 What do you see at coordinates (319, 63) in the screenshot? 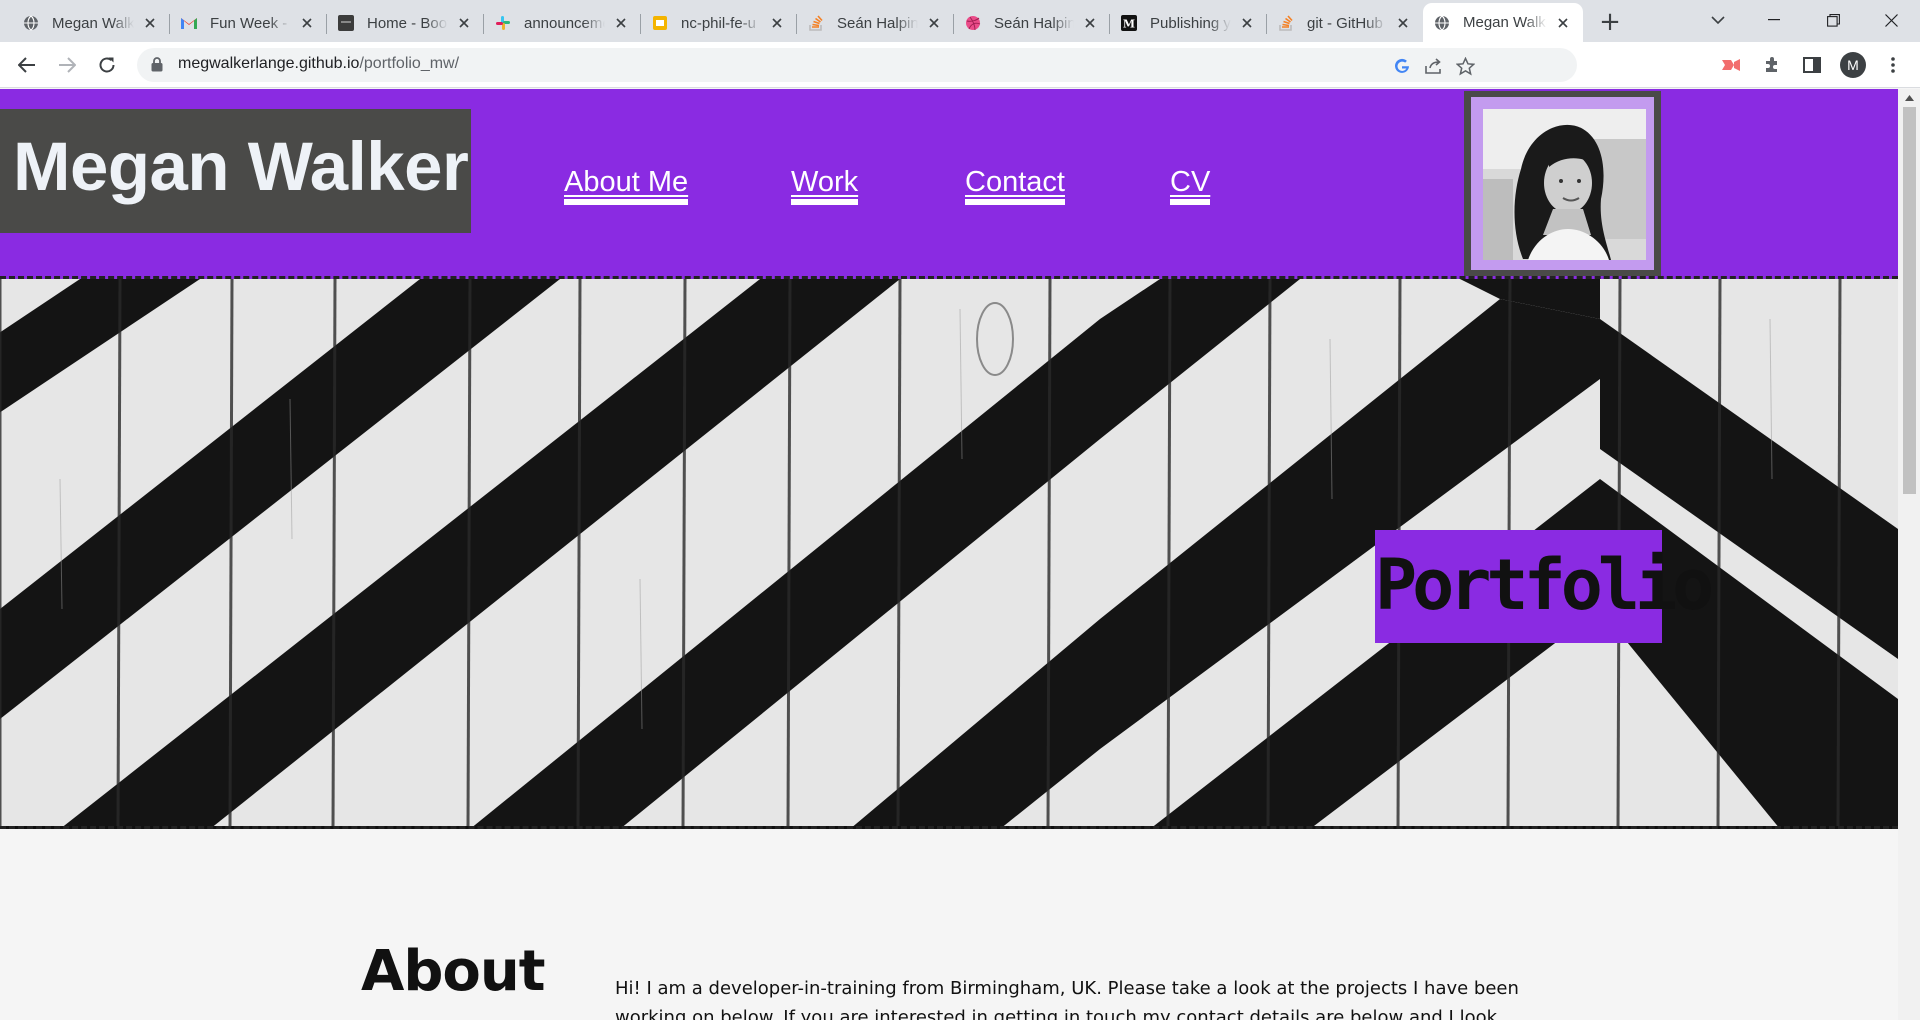
I see `url-text: megwalkerlange.github.io/portfolio_mw/` at bounding box center [319, 63].